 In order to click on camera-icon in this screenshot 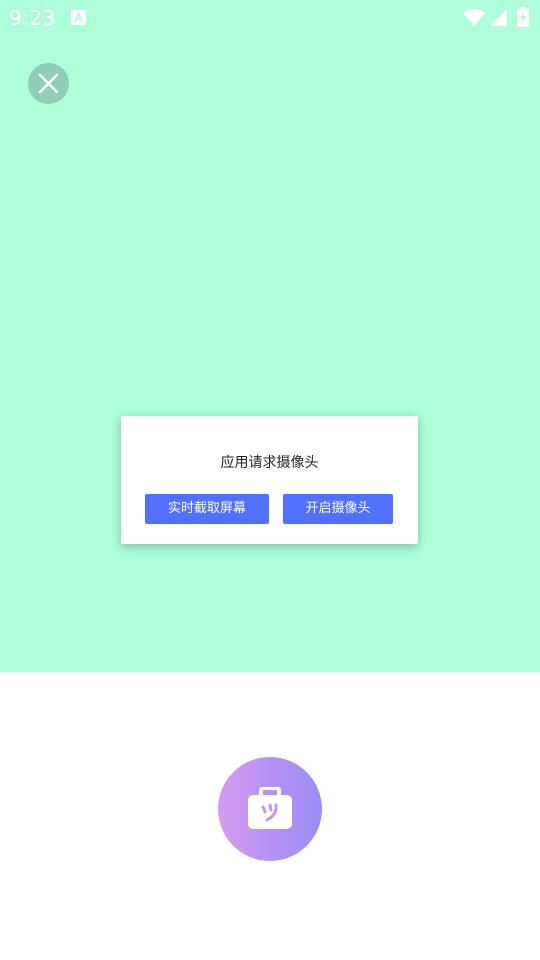, I will do `click(270, 808)`.